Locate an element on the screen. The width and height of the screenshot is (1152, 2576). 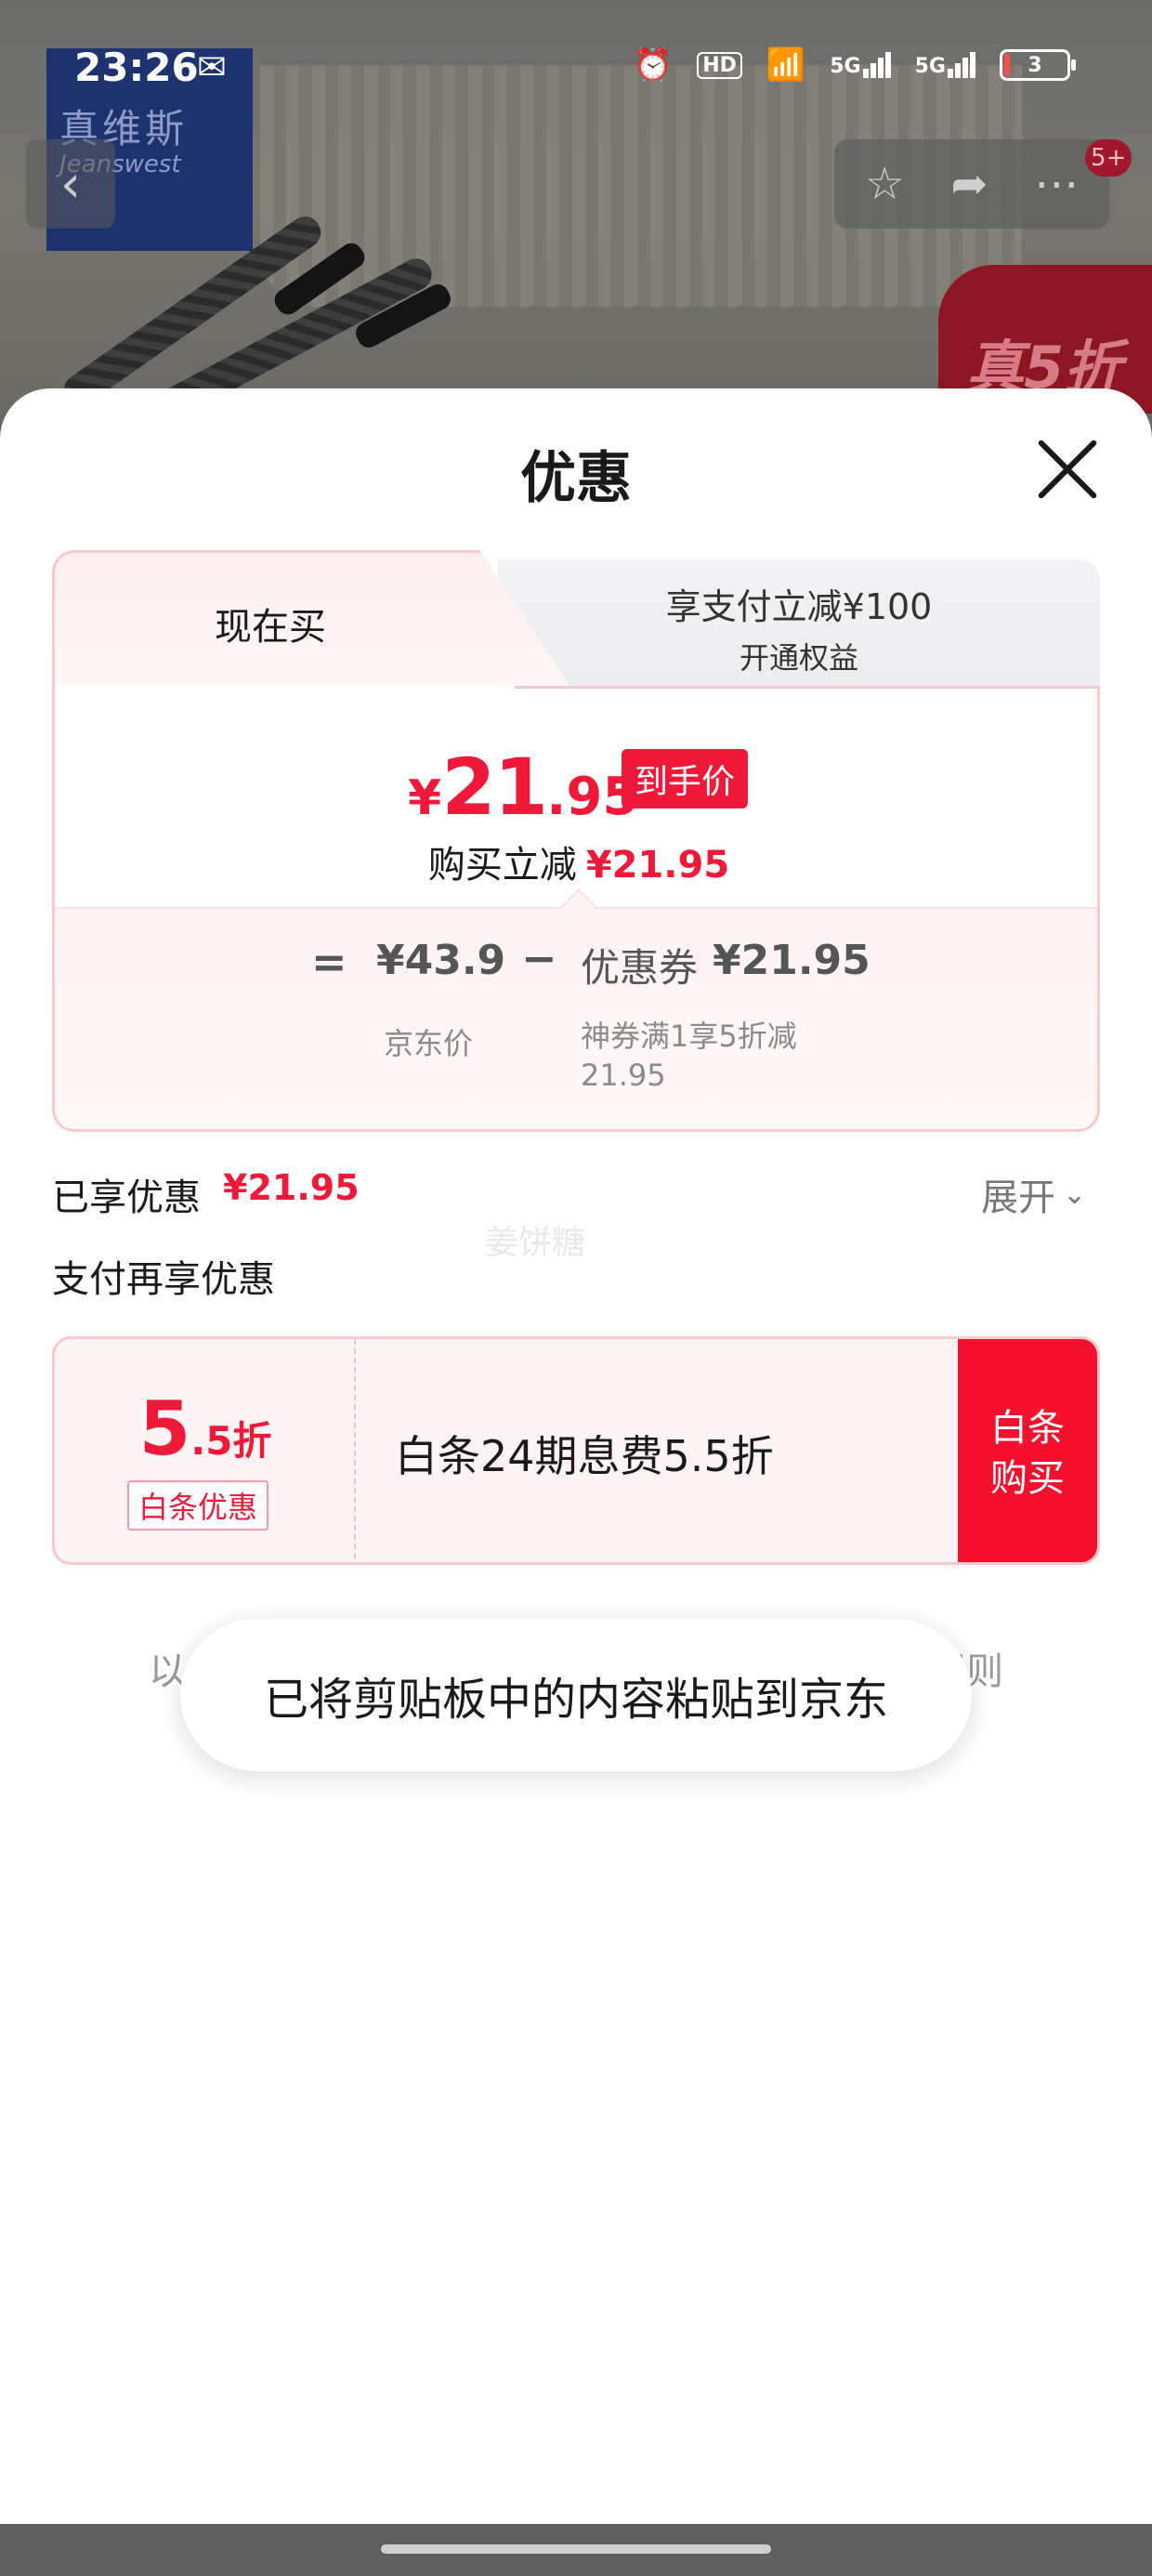
breakdown-pointer is located at coordinates (578, 907).